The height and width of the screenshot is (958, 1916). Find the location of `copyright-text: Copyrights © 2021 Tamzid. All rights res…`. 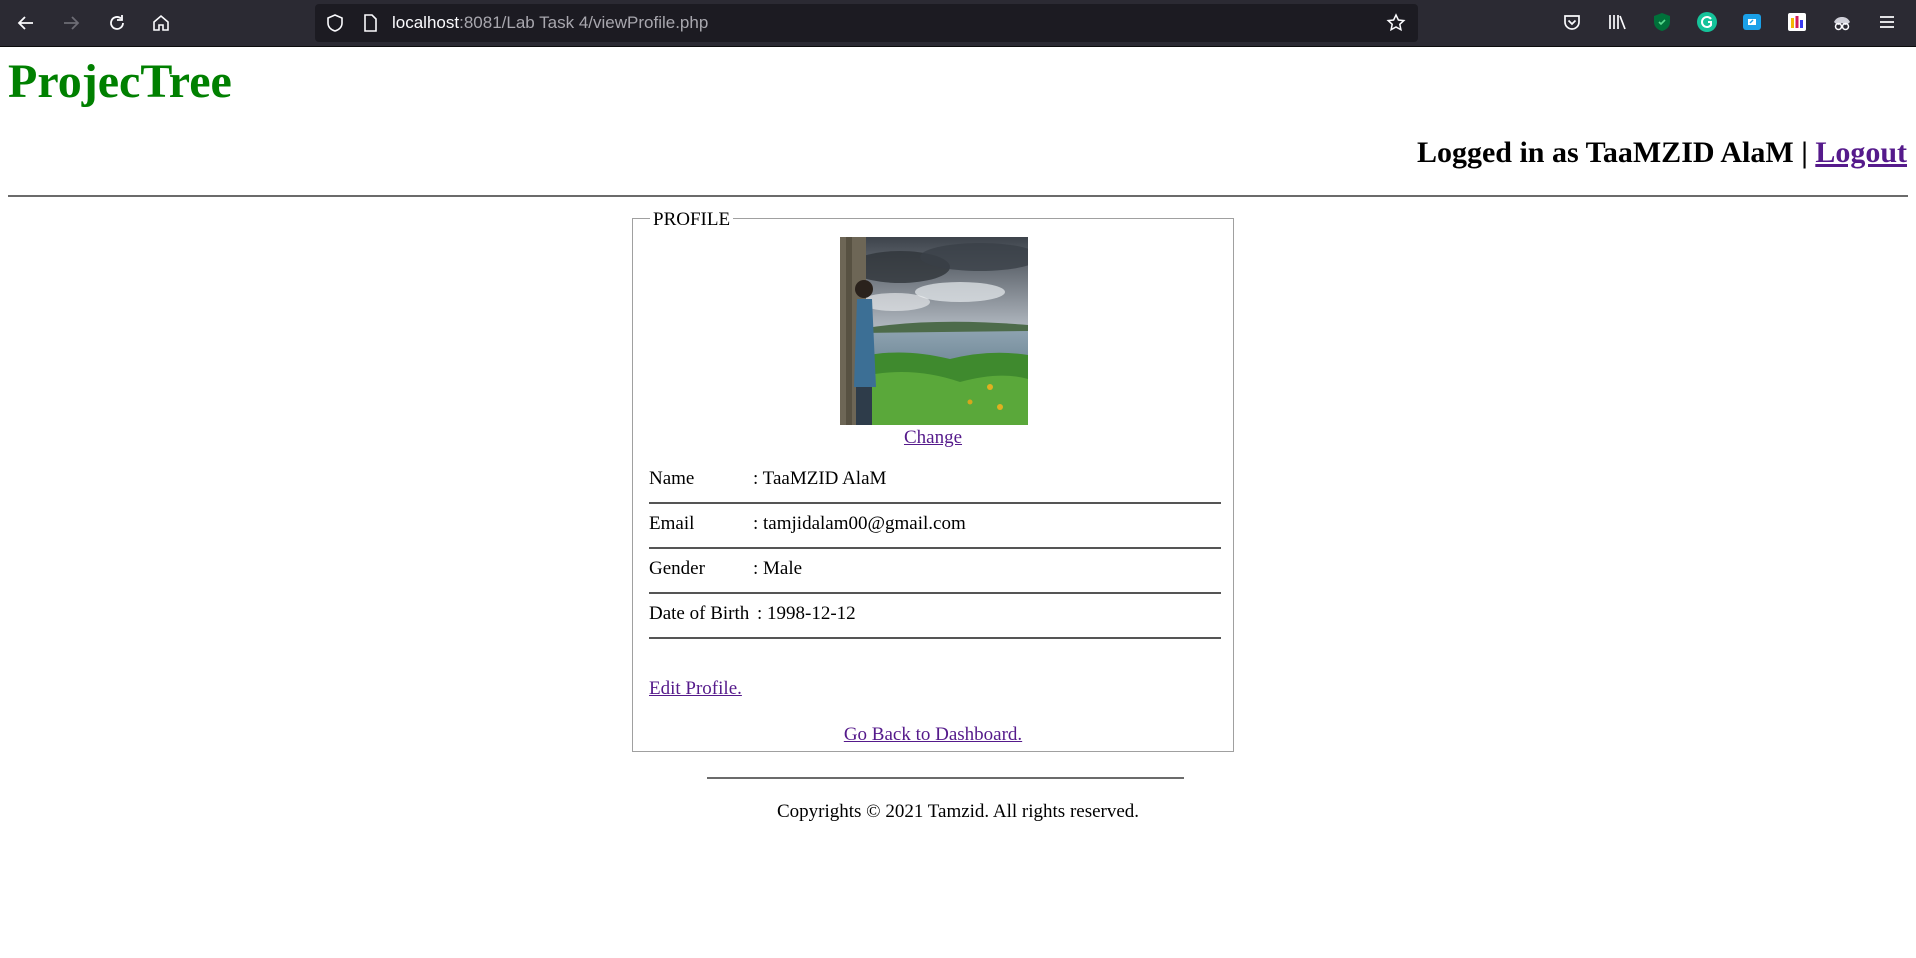

copyright-text: Copyrights © 2021 Tamzid. All rights res… is located at coordinates (958, 811).